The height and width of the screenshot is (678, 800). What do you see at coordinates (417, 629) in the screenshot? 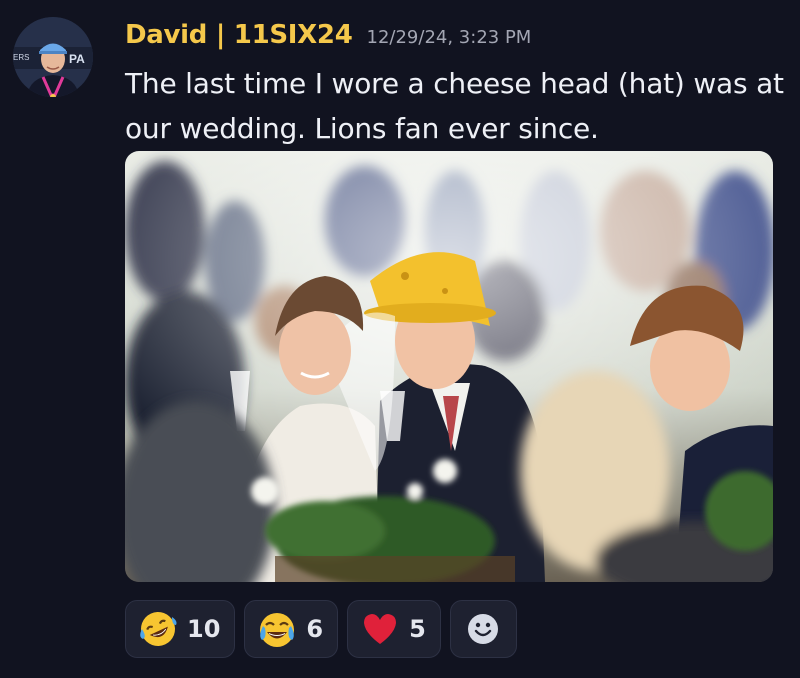
I see `reaction-count: 5` at bounding box center [417, 629].